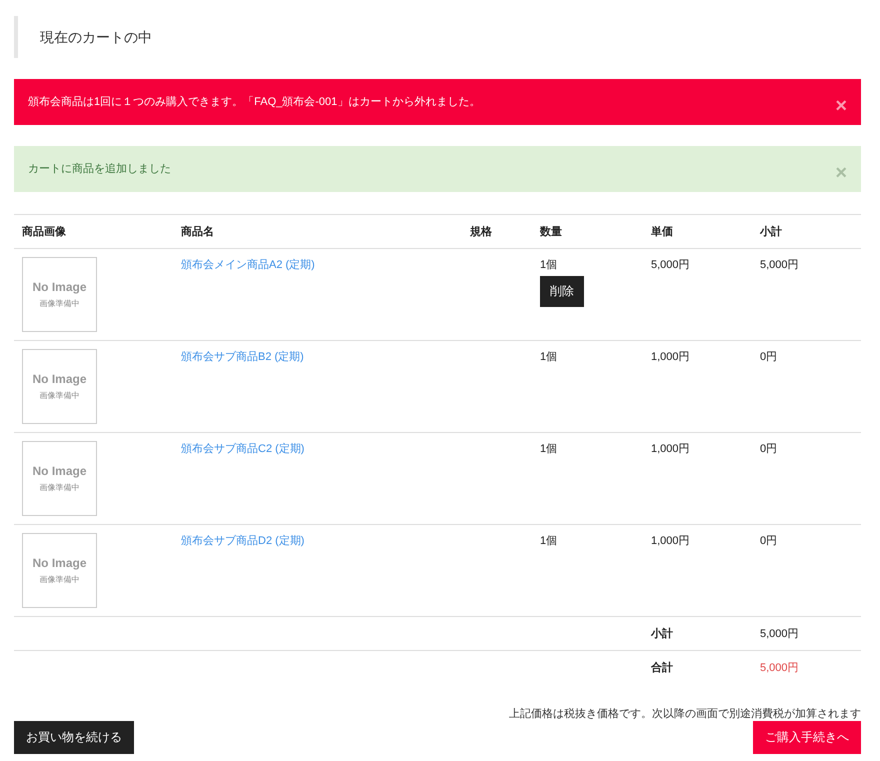 This screenshot has width=880, height=761. What do you see at coordinates (697, 231) in the screenshot?
I see `column-header: 単価` at bounding box center [697, 231].